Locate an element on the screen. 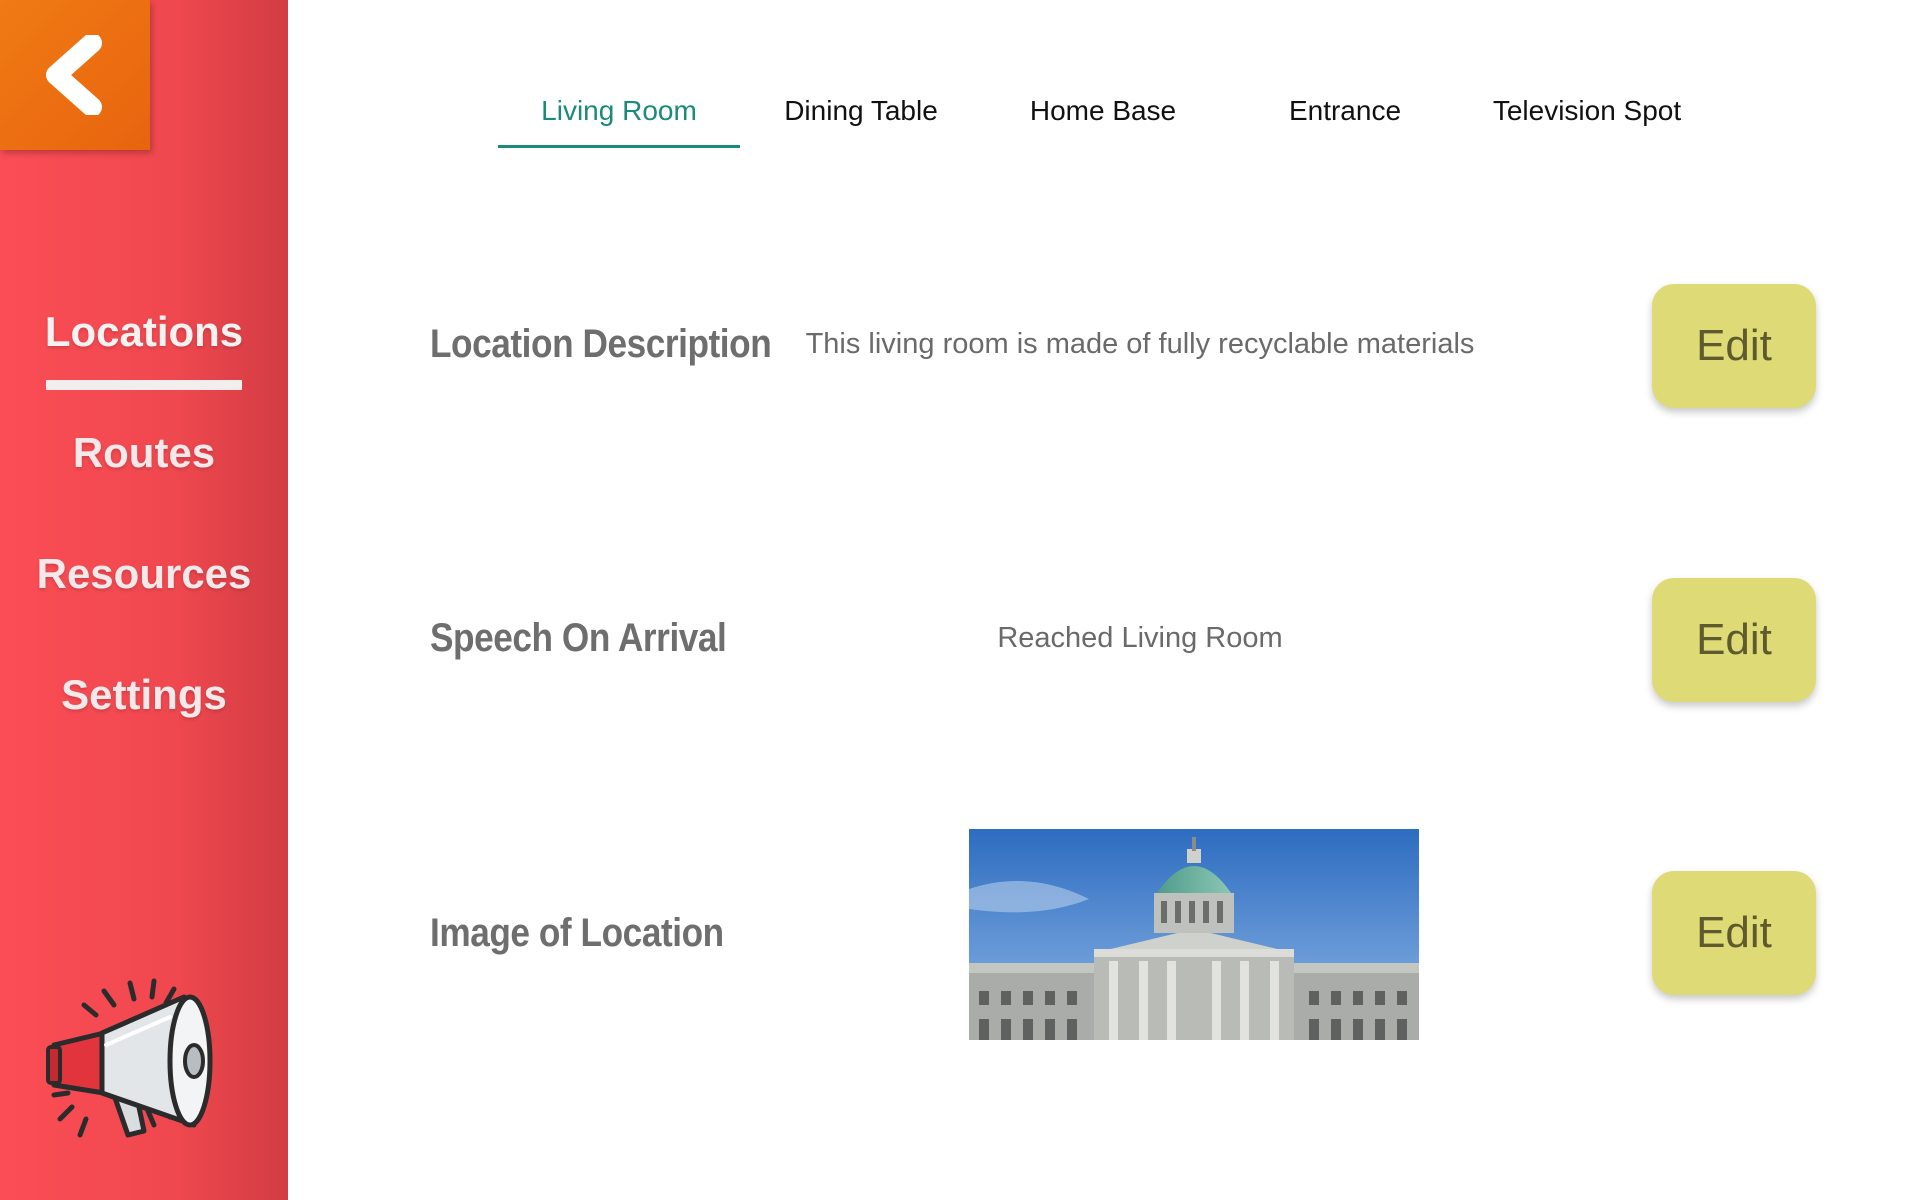 This screenshot has height=1200, width=1920. image-of-location-label: Image of Location is located at coordinates (577, 933).